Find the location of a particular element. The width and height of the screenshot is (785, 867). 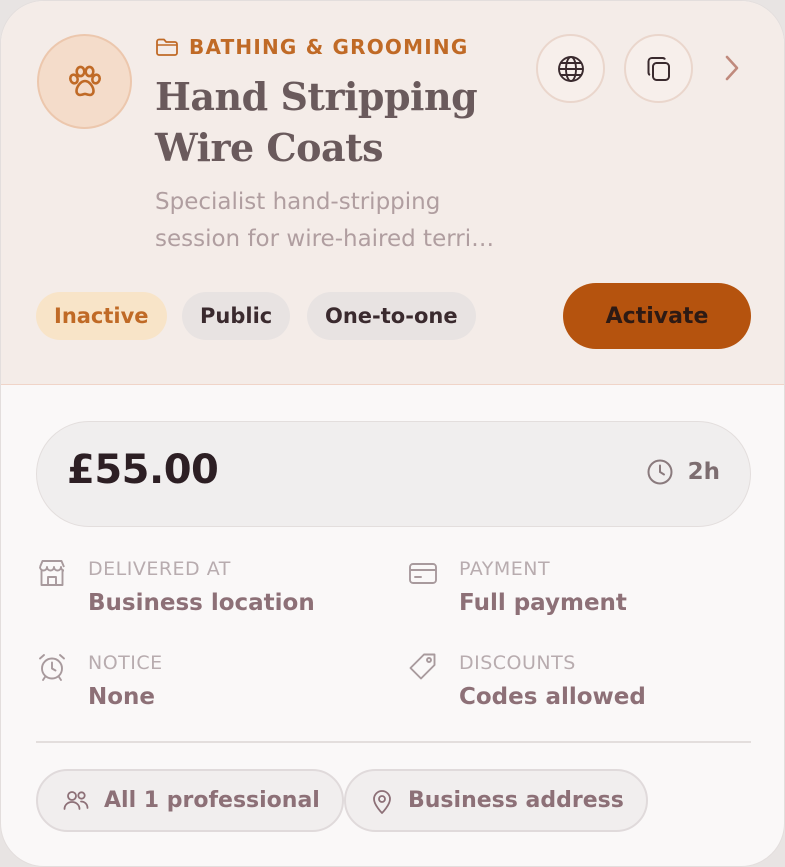

activate-button: Activate is located at coordinates (657, 316).